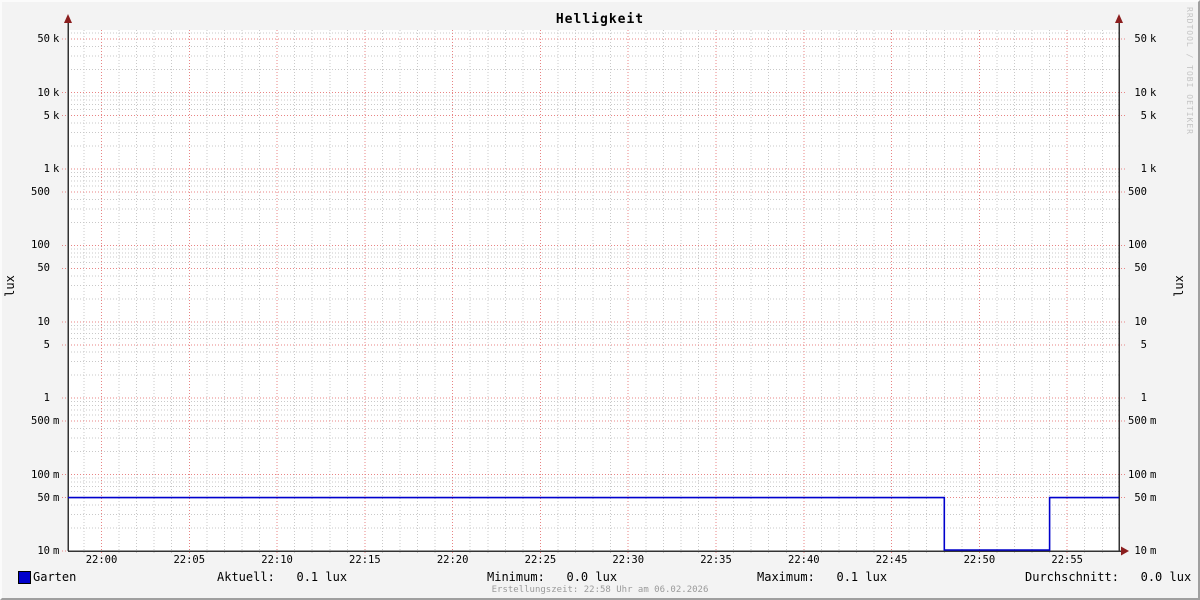 This screenshot has height=600, width=1200. What do you see at coordinates (24, 577) in the screenshot?
I see `legend-color-swatch` at bounding box center [24, 577].